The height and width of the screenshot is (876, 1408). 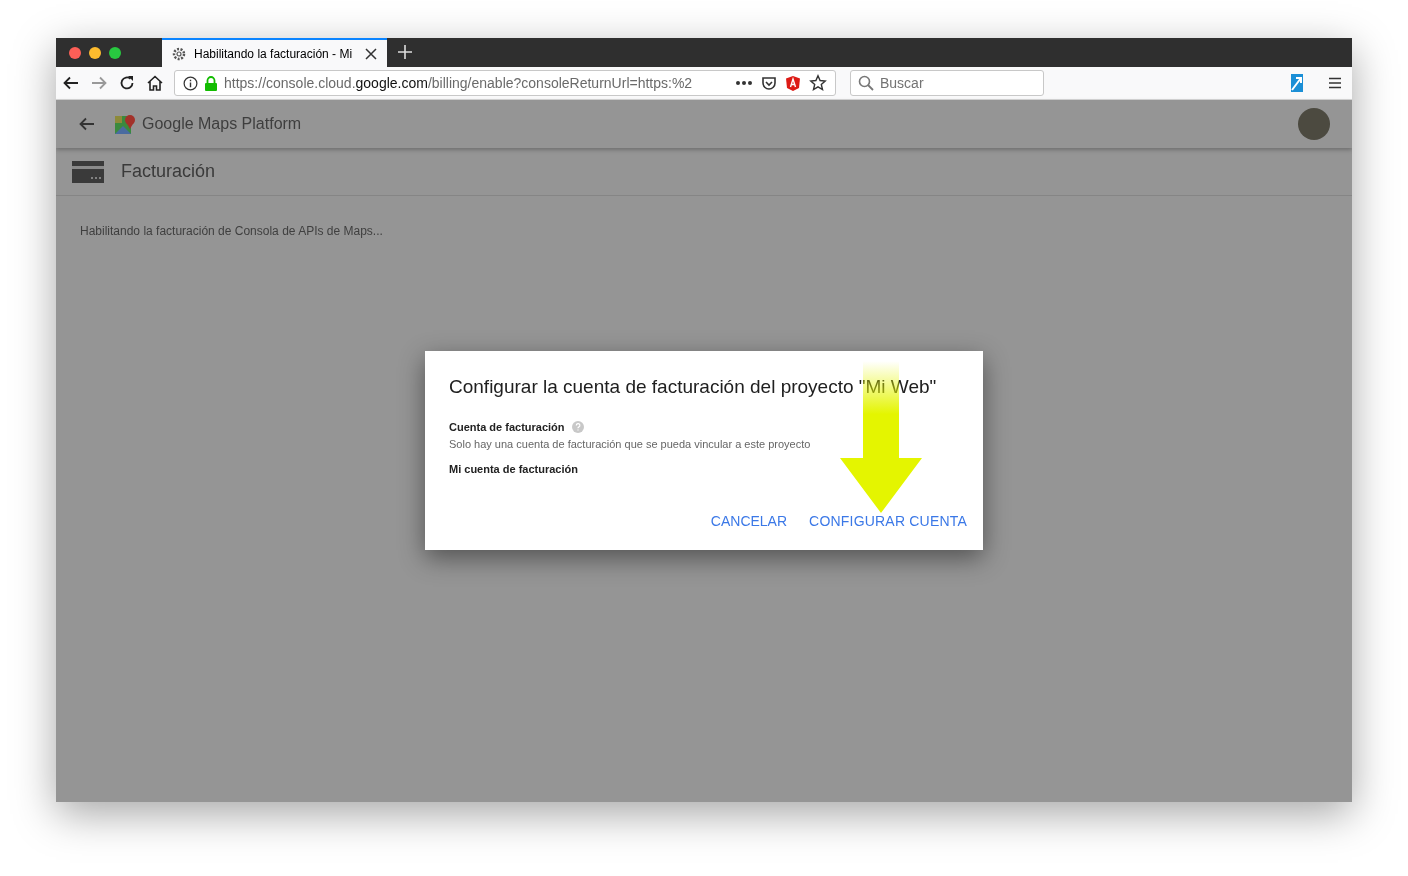 I want to click on section-title: Facturación, so click(x=168, y=171).